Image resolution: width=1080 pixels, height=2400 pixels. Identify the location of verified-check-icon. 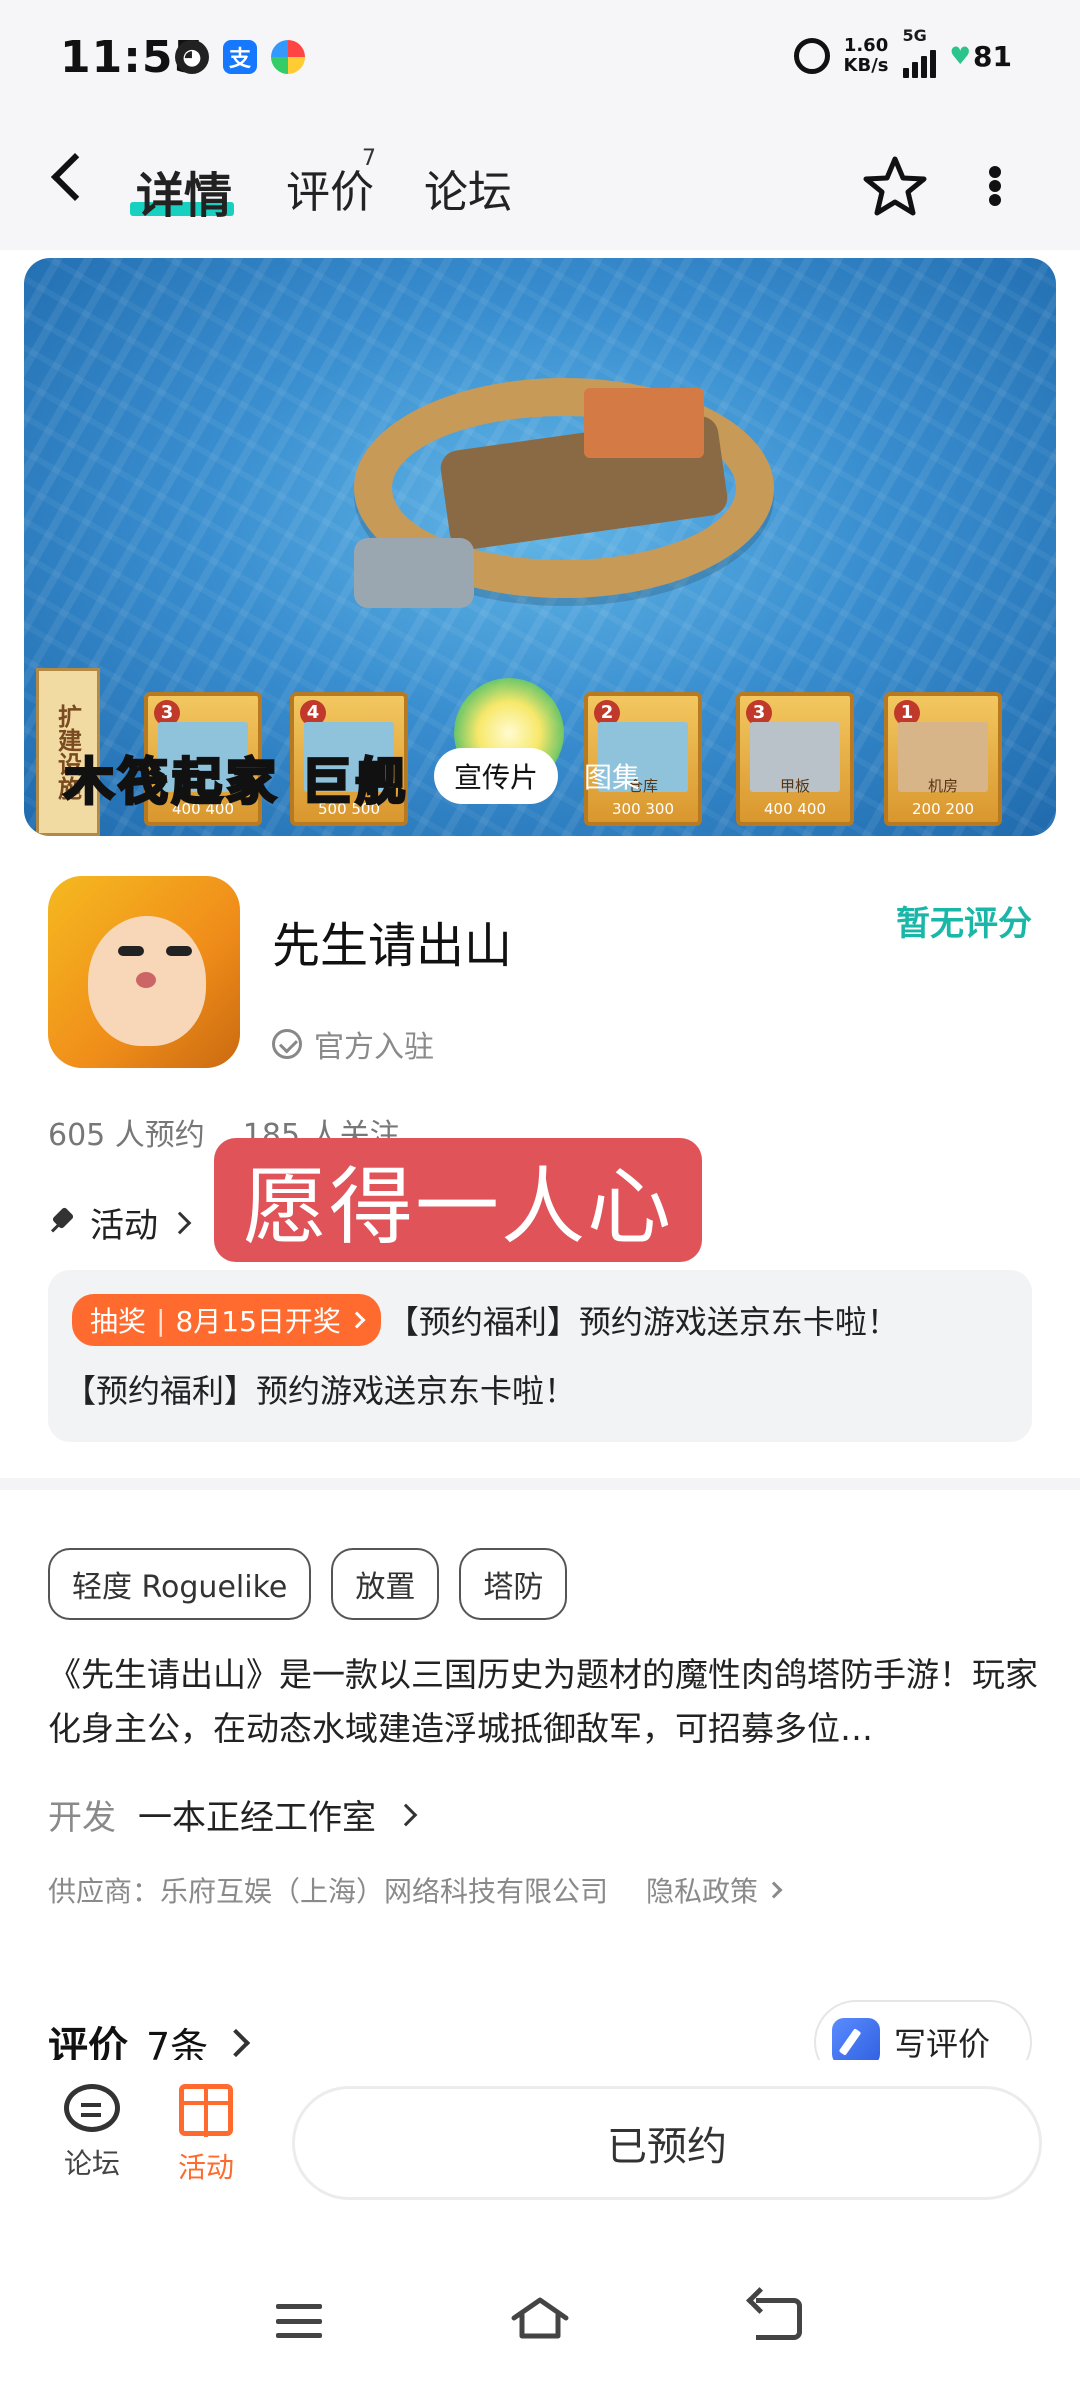
(287, 1044).